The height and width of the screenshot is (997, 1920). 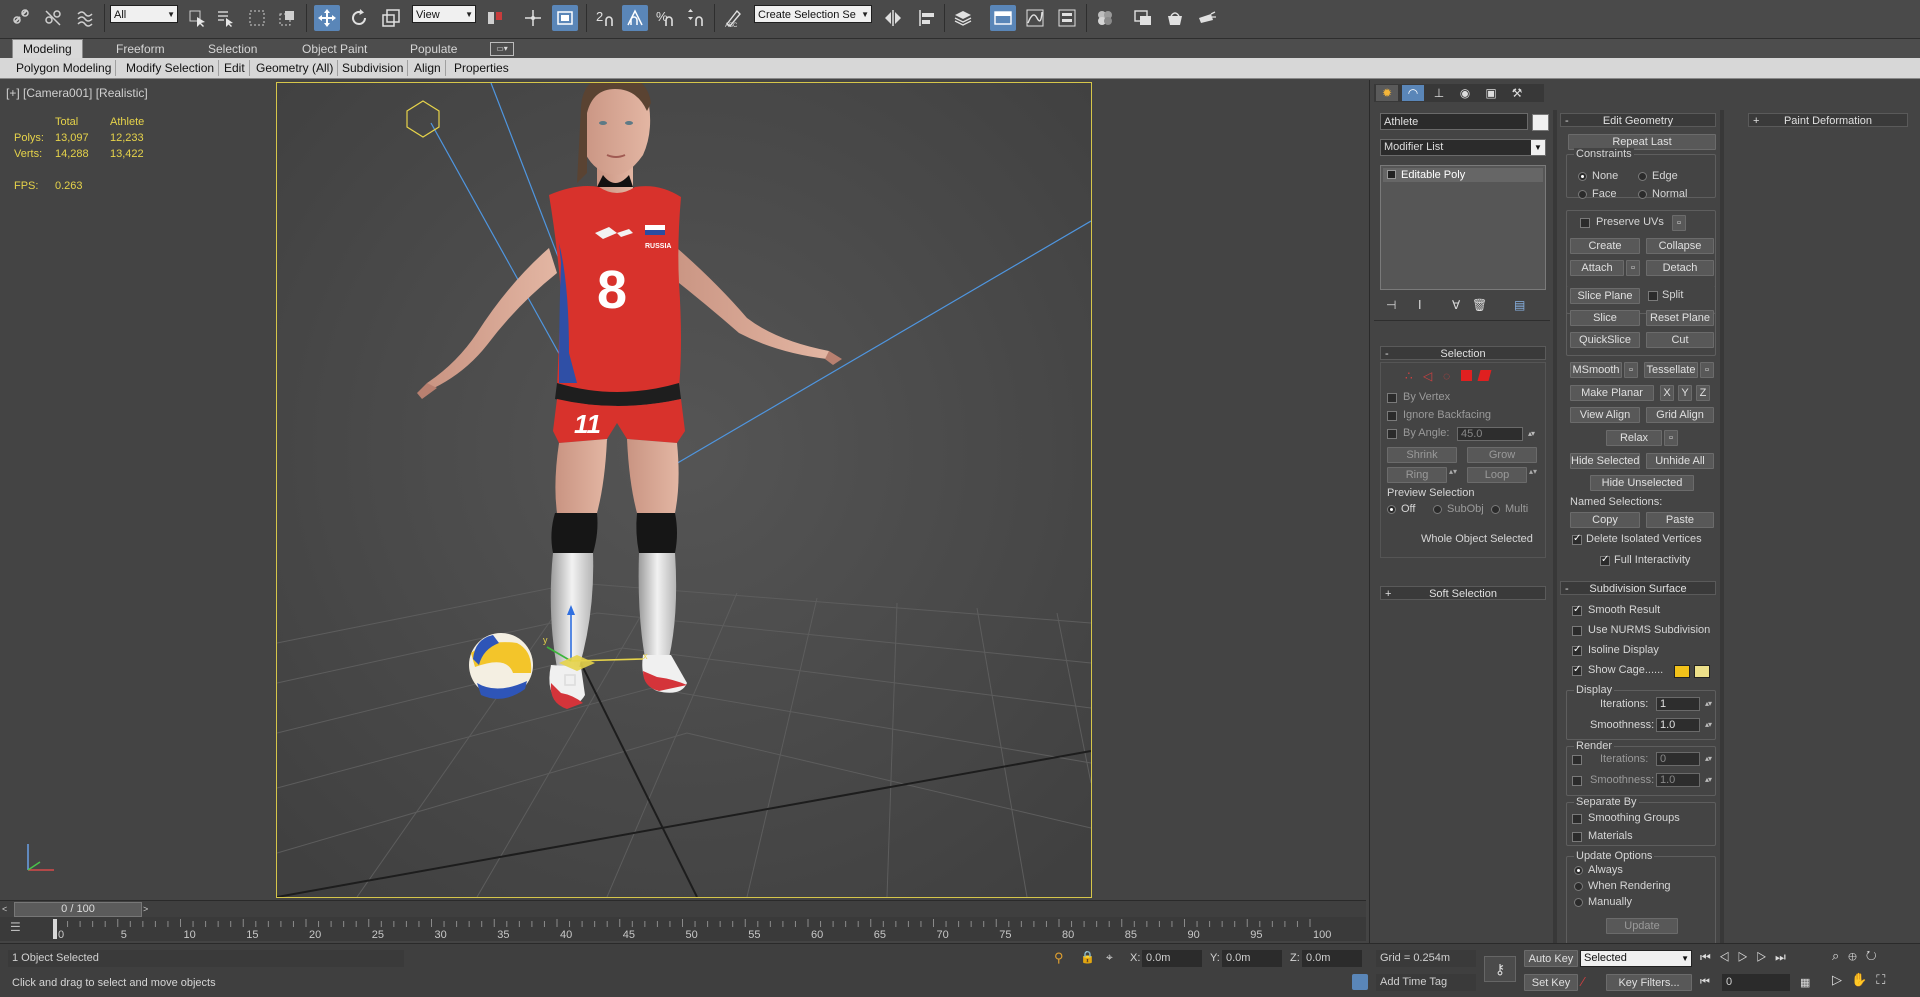 What do you see at coordinates (1230, 489) in the screenshot?
I see `viewport-safe-area-right` at bounding box center [1230, 489].